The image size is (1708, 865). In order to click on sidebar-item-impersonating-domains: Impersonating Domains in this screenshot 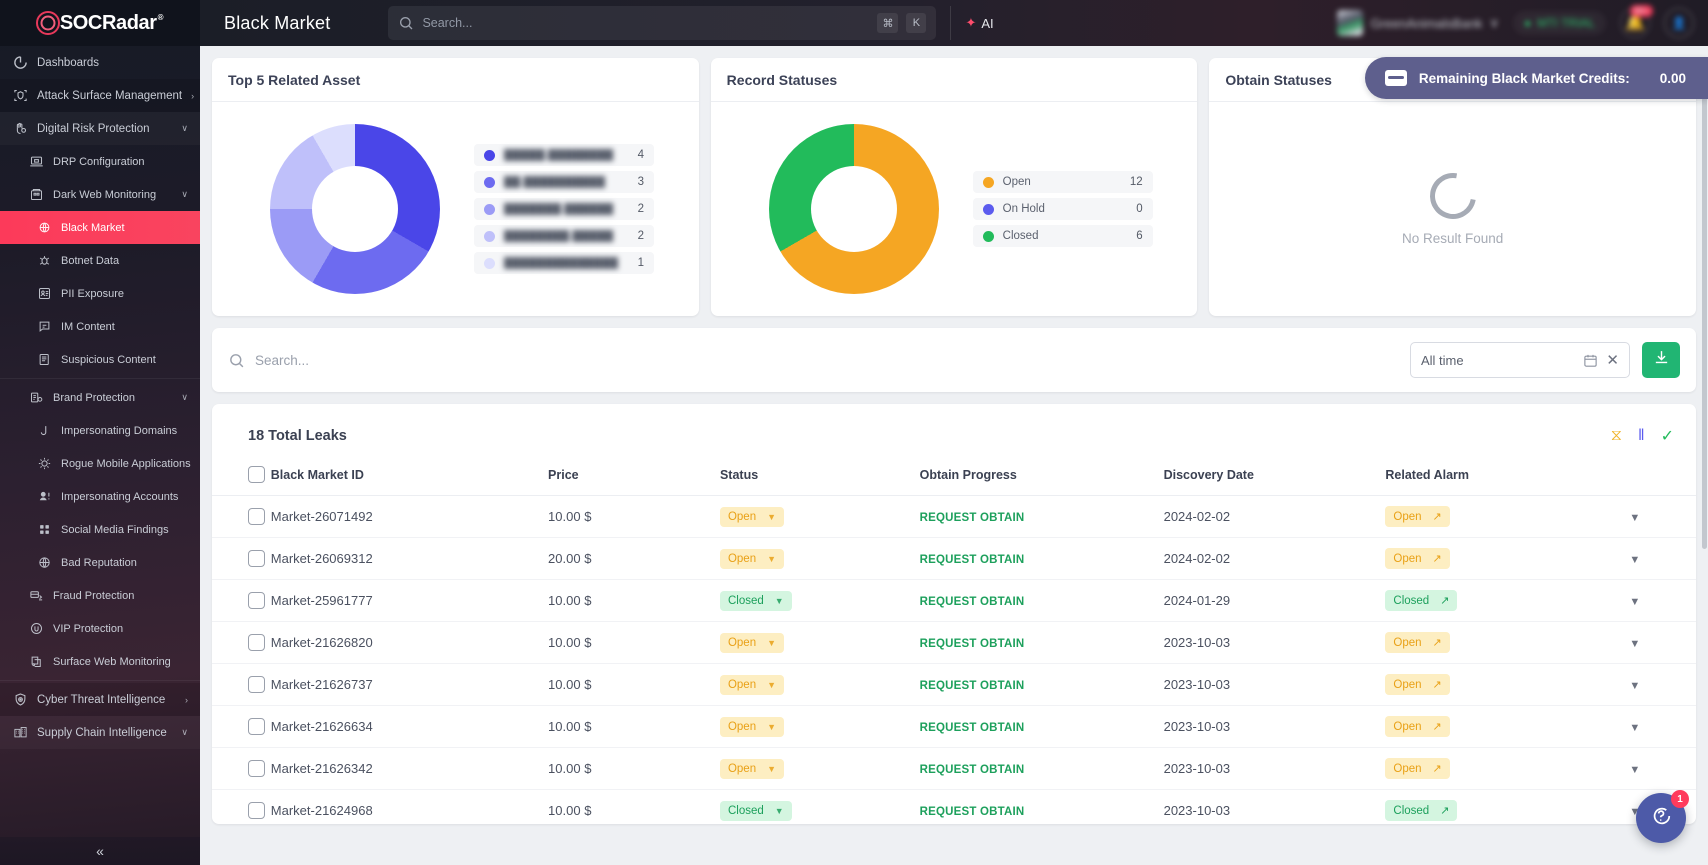, I will do `click(100, 430)`.